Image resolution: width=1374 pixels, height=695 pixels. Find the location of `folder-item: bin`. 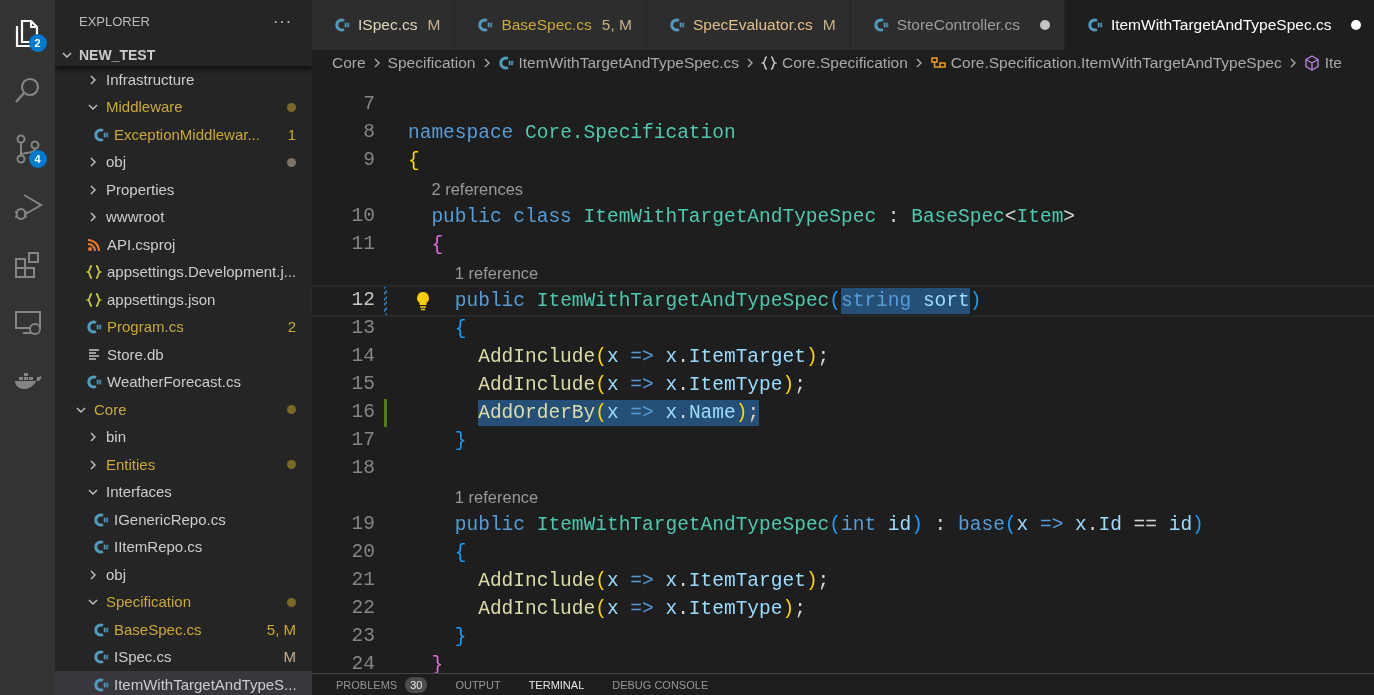

folder-item: bin is located at coordinates (183, 437).